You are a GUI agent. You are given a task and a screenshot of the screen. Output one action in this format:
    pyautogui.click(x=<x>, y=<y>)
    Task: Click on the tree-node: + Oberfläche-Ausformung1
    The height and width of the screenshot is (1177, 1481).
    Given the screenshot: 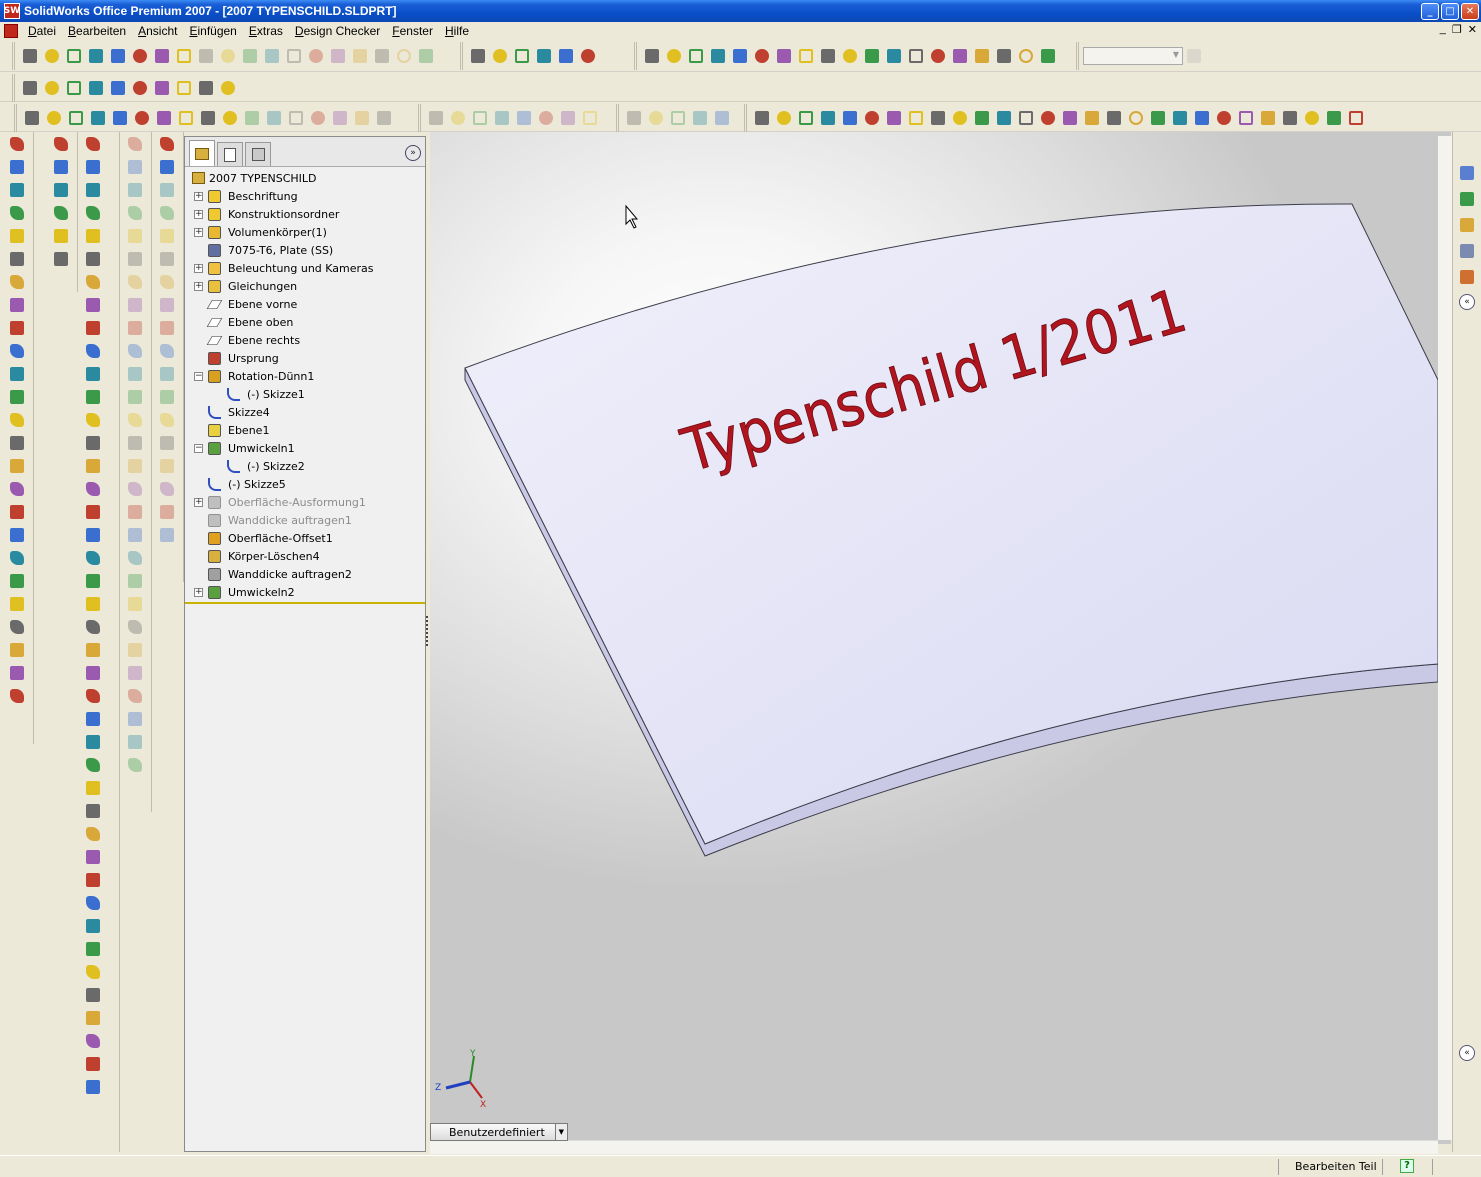 What is the action you would take?
    pyautogui.click(x=305, y=502)
    